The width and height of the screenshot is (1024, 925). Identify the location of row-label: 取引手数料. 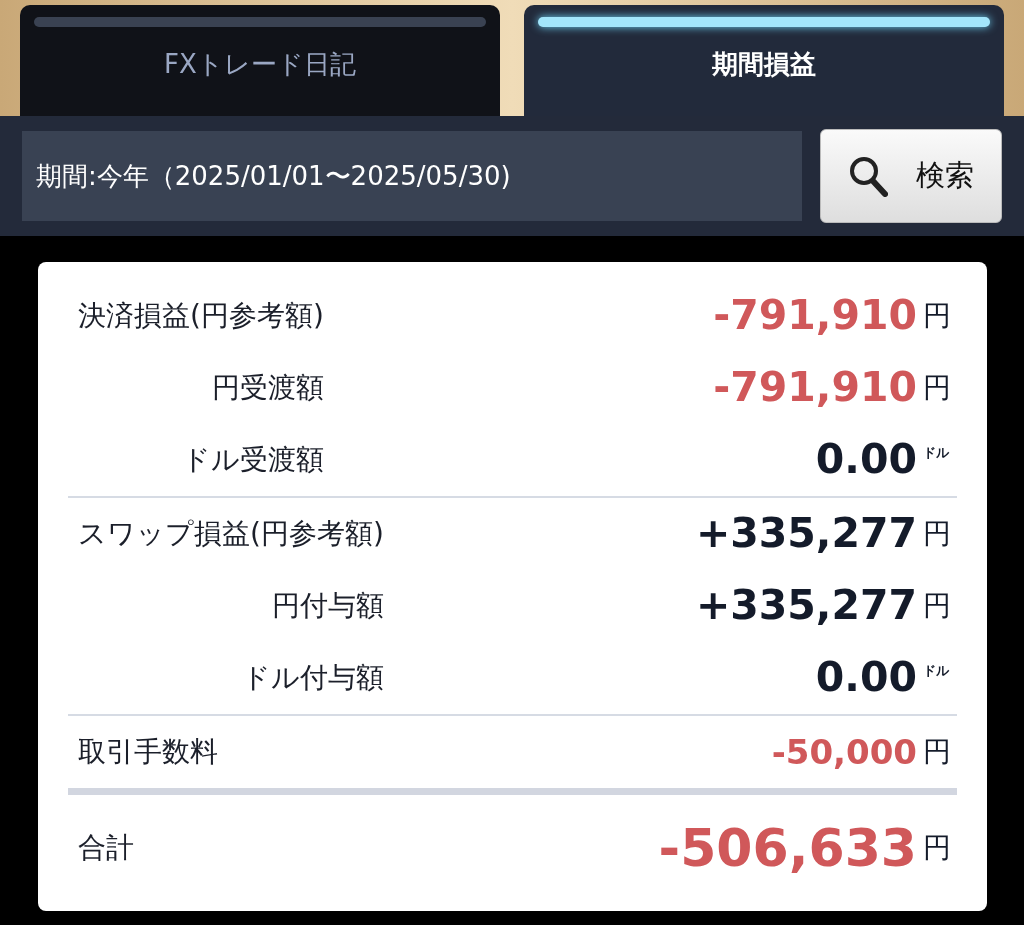
(147, 752).